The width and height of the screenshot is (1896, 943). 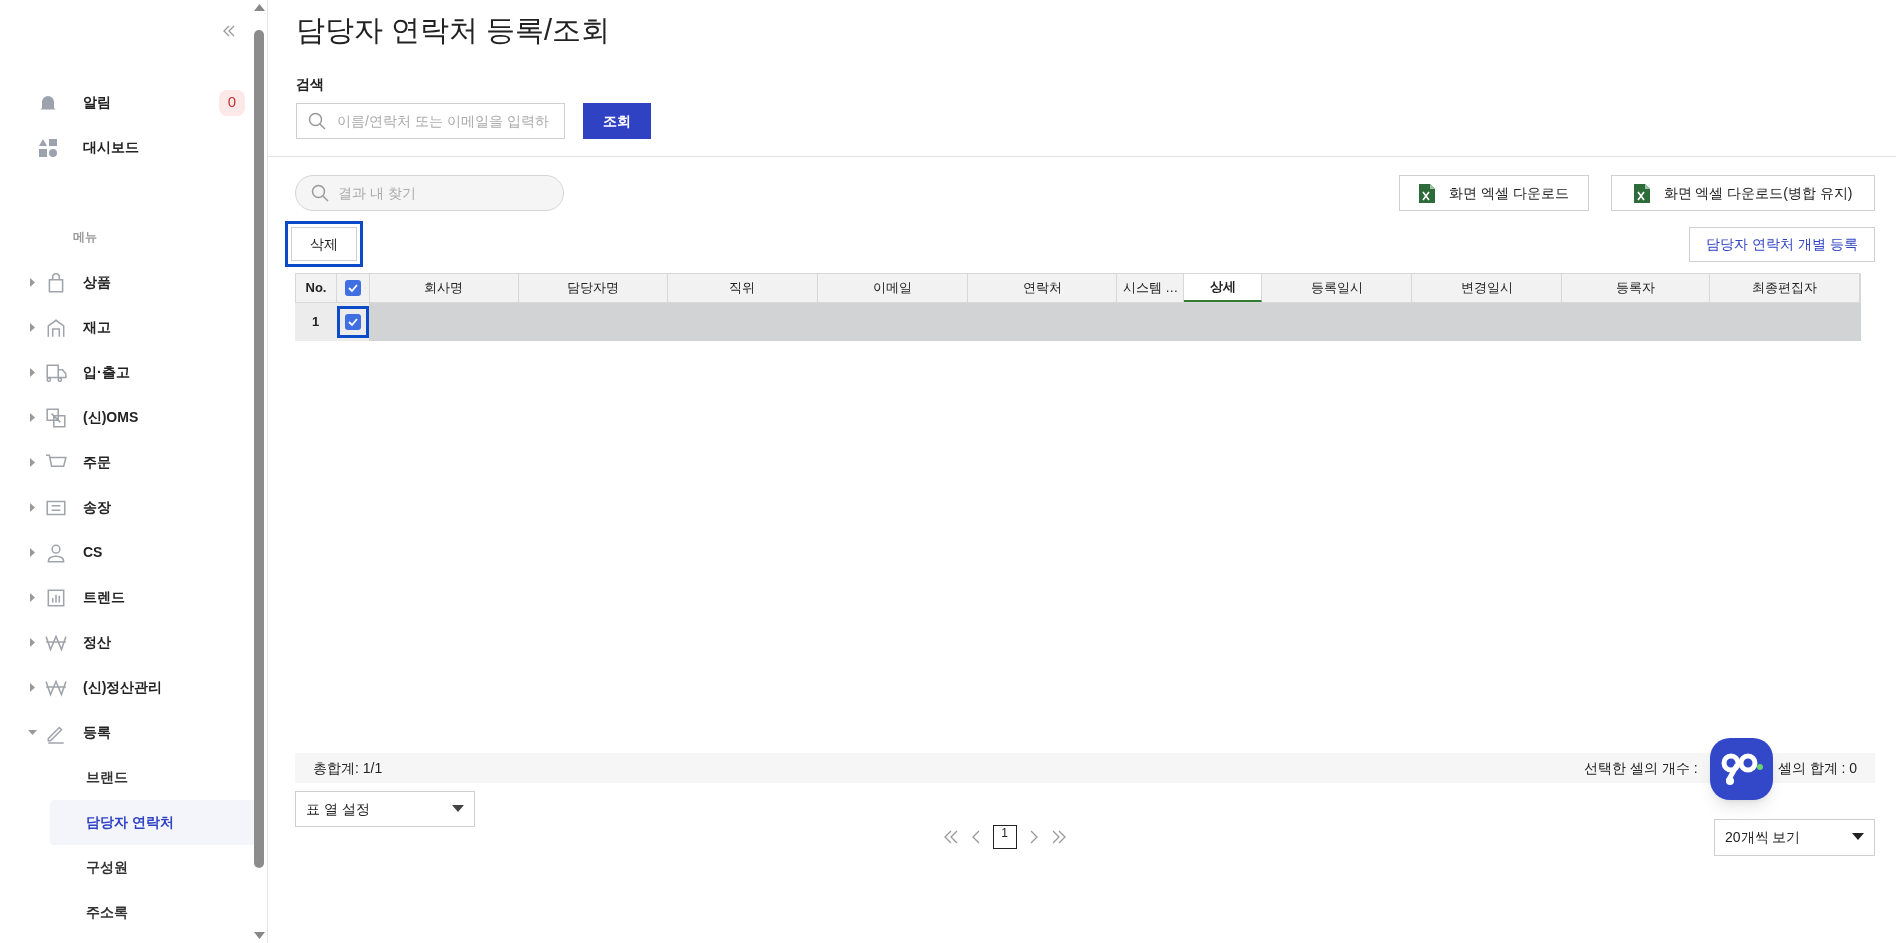 I want to click on selected-cell-count: 선택한 셀의 개수 :, so click(x=1641, y=768).